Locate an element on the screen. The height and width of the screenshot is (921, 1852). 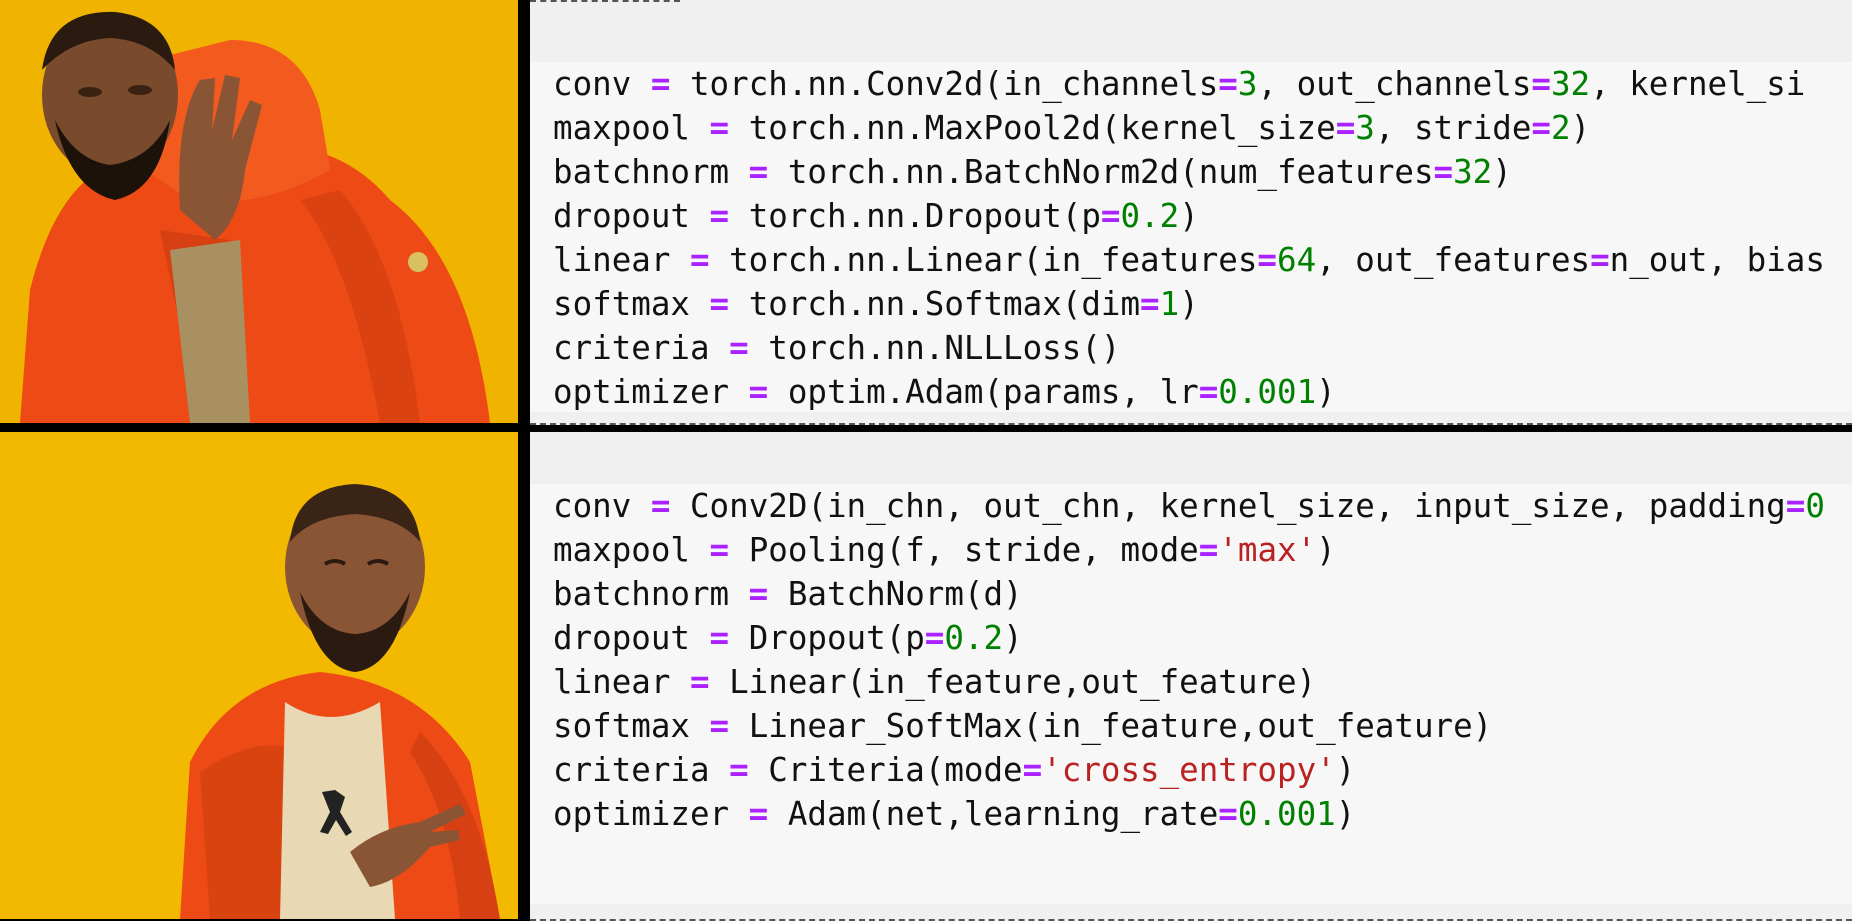
code-line: batchnorm = BatchNorm(d) is located at coordinates (1202, 594).